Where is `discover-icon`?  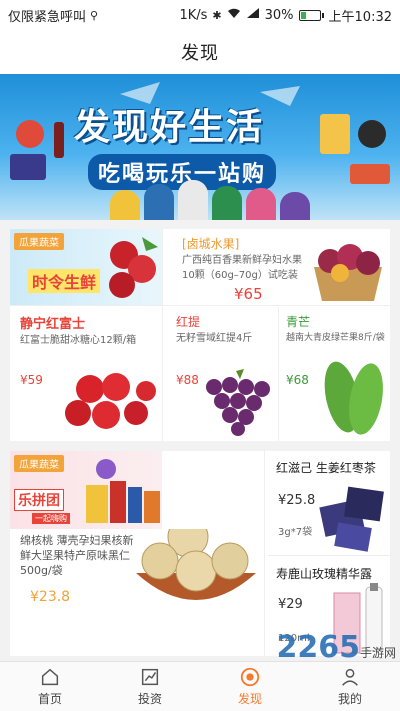 discover-icon is located at coordinates (250, 677).